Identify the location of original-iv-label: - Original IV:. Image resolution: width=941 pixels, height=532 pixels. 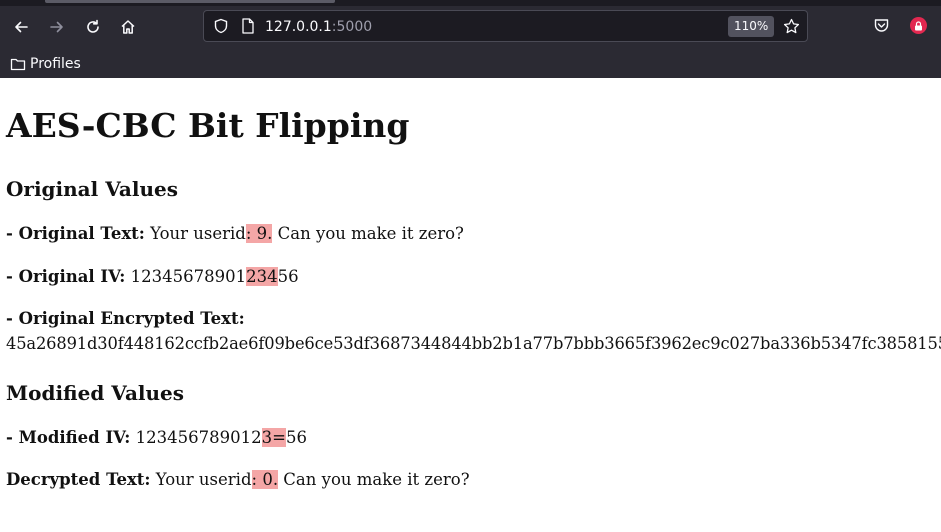
(66, 276).